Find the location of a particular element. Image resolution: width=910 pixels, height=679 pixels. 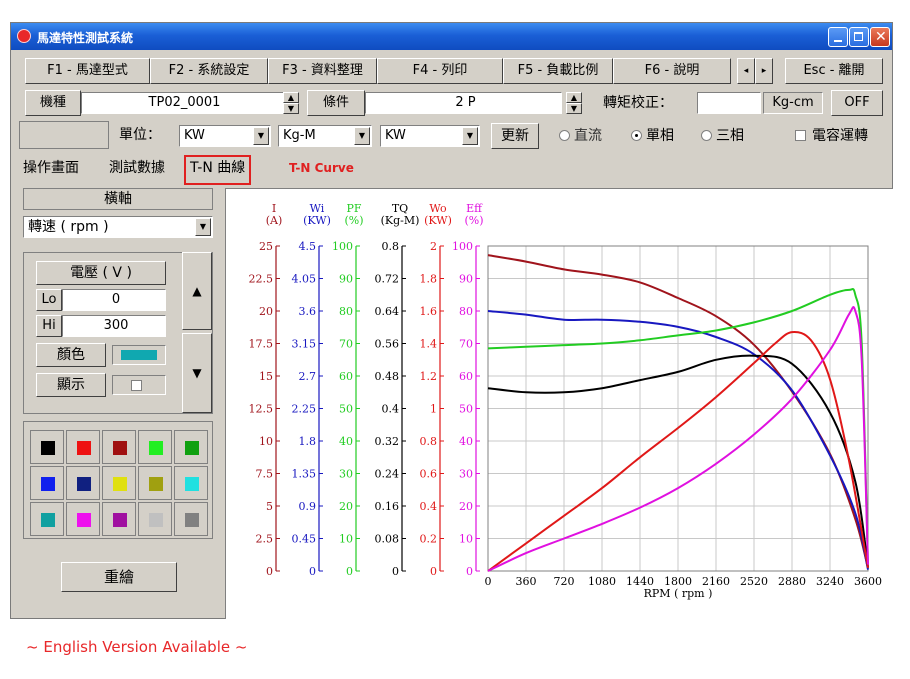

tab-tn-curve: T-N 曲線 is located at coordinates (218, 170).